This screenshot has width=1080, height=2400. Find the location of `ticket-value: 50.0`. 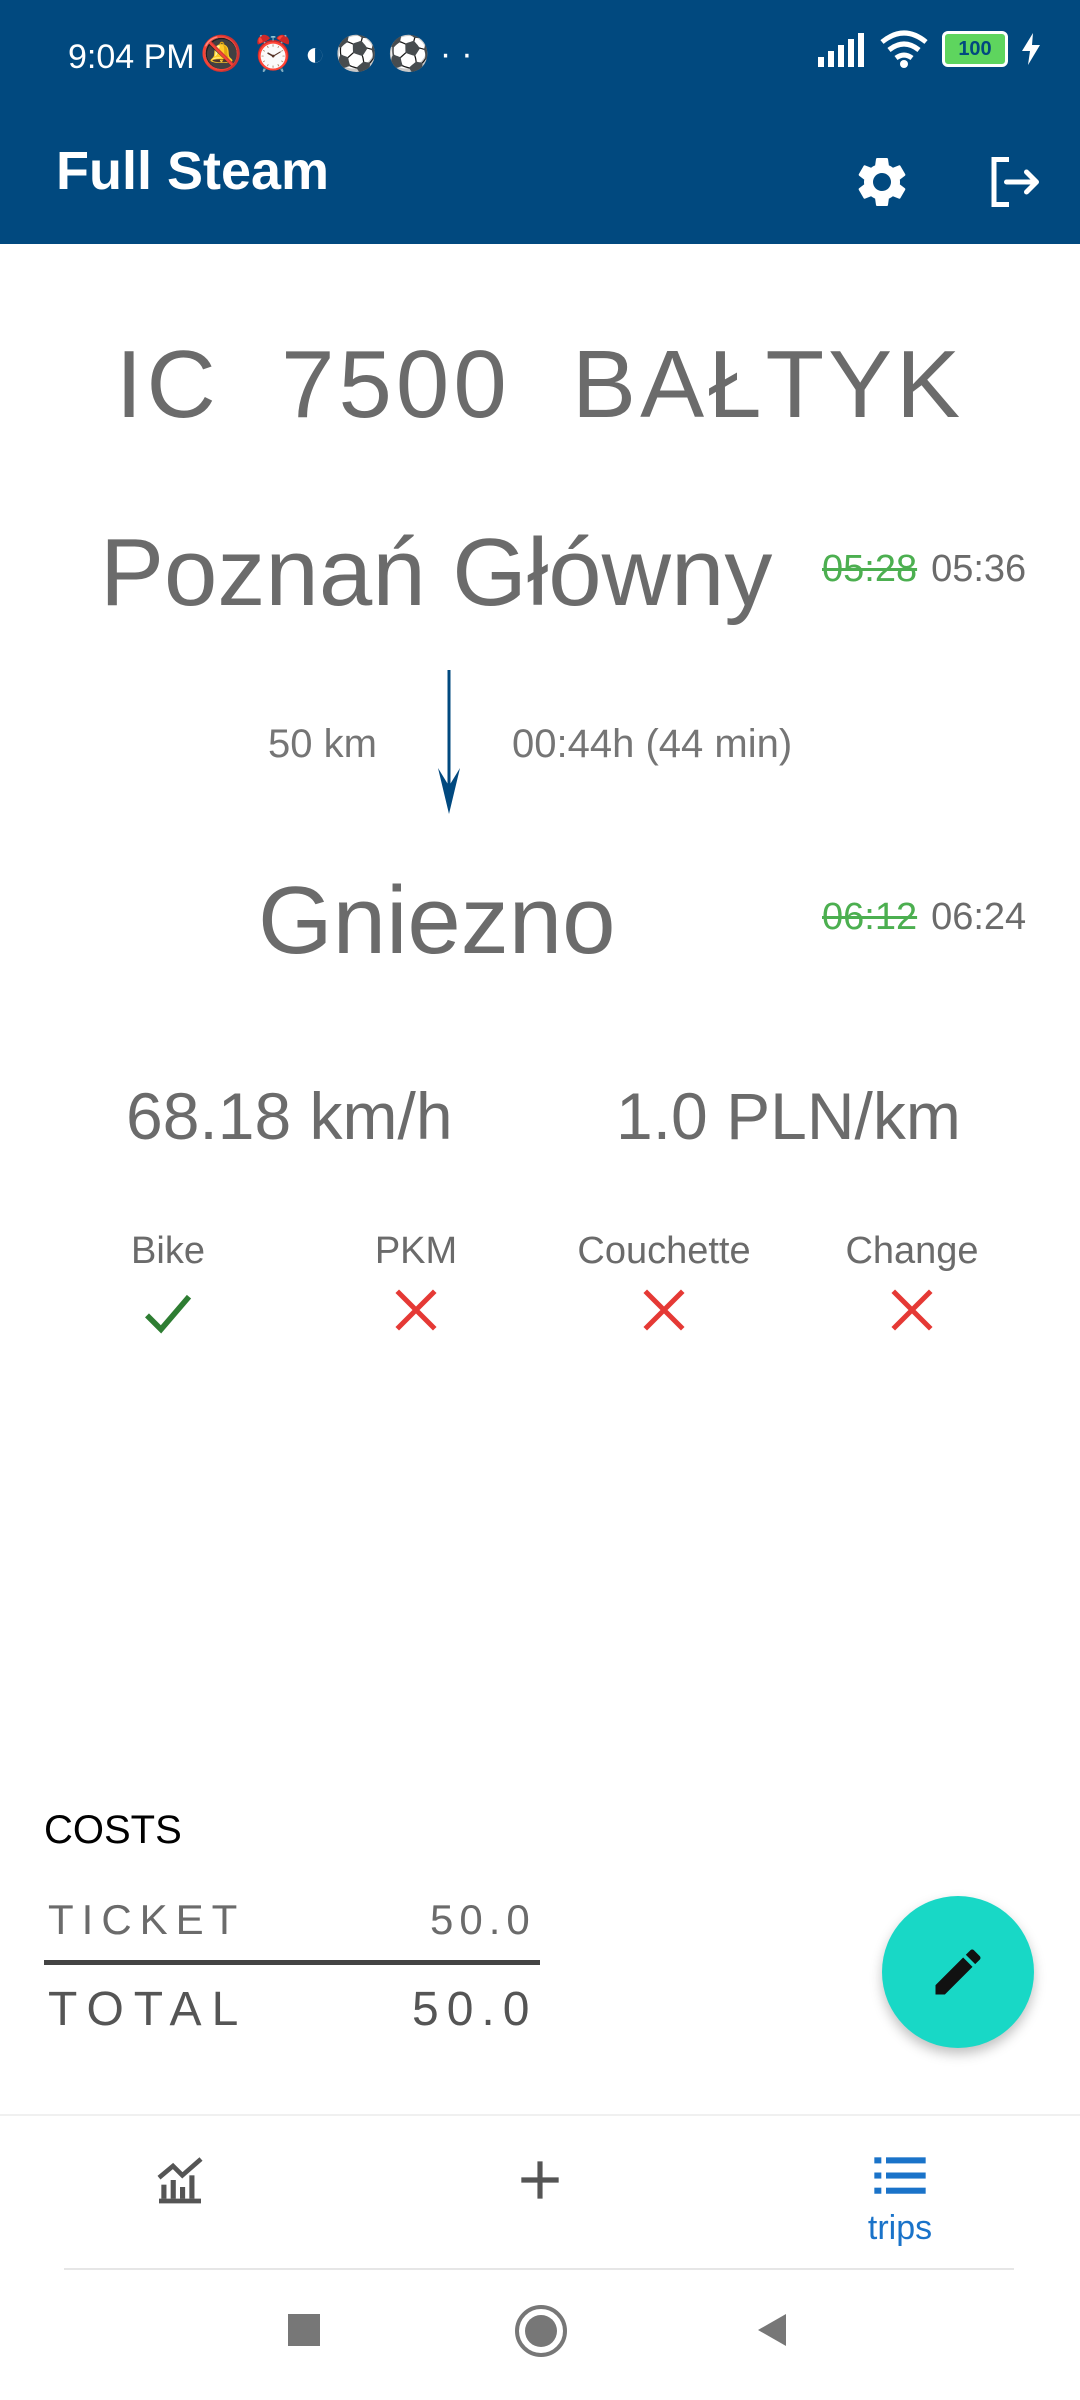

ticket-value: 50.0 is located at coordinates (483, 1919).